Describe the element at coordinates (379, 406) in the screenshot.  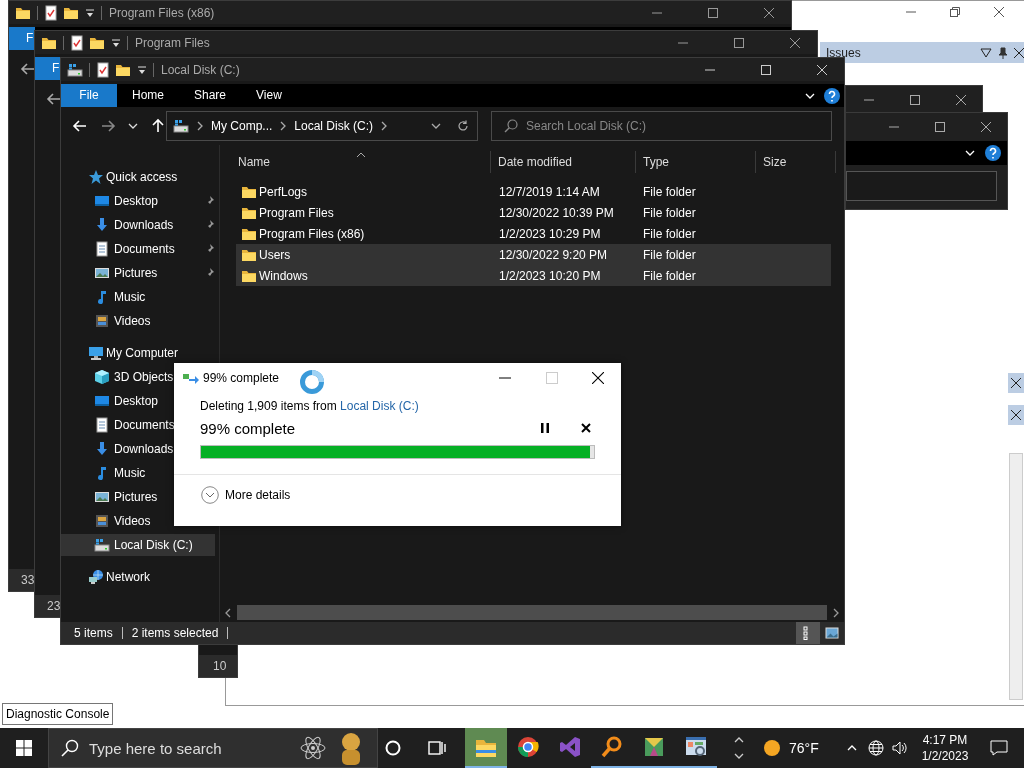
I see `source-link: Local Disk (C:)` at that location.